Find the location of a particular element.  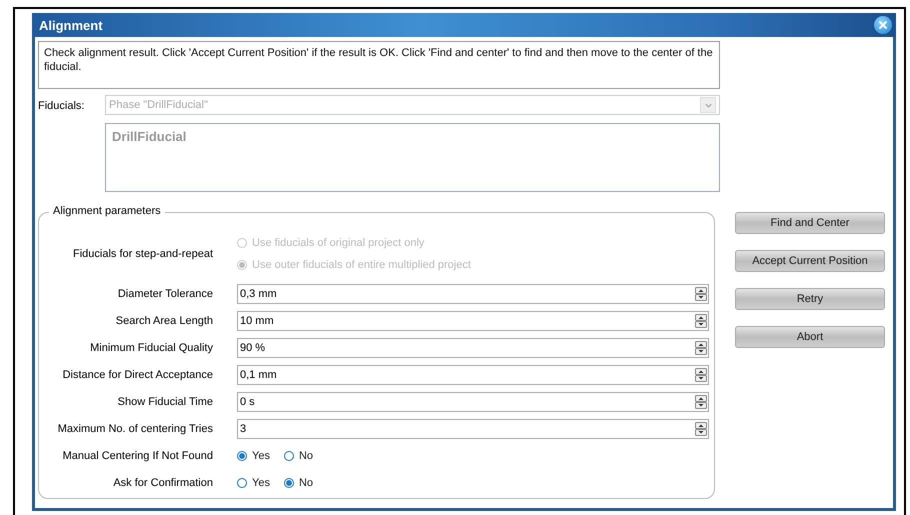

field-label: Show Fiducial Time is located at coordinates (165, 402).